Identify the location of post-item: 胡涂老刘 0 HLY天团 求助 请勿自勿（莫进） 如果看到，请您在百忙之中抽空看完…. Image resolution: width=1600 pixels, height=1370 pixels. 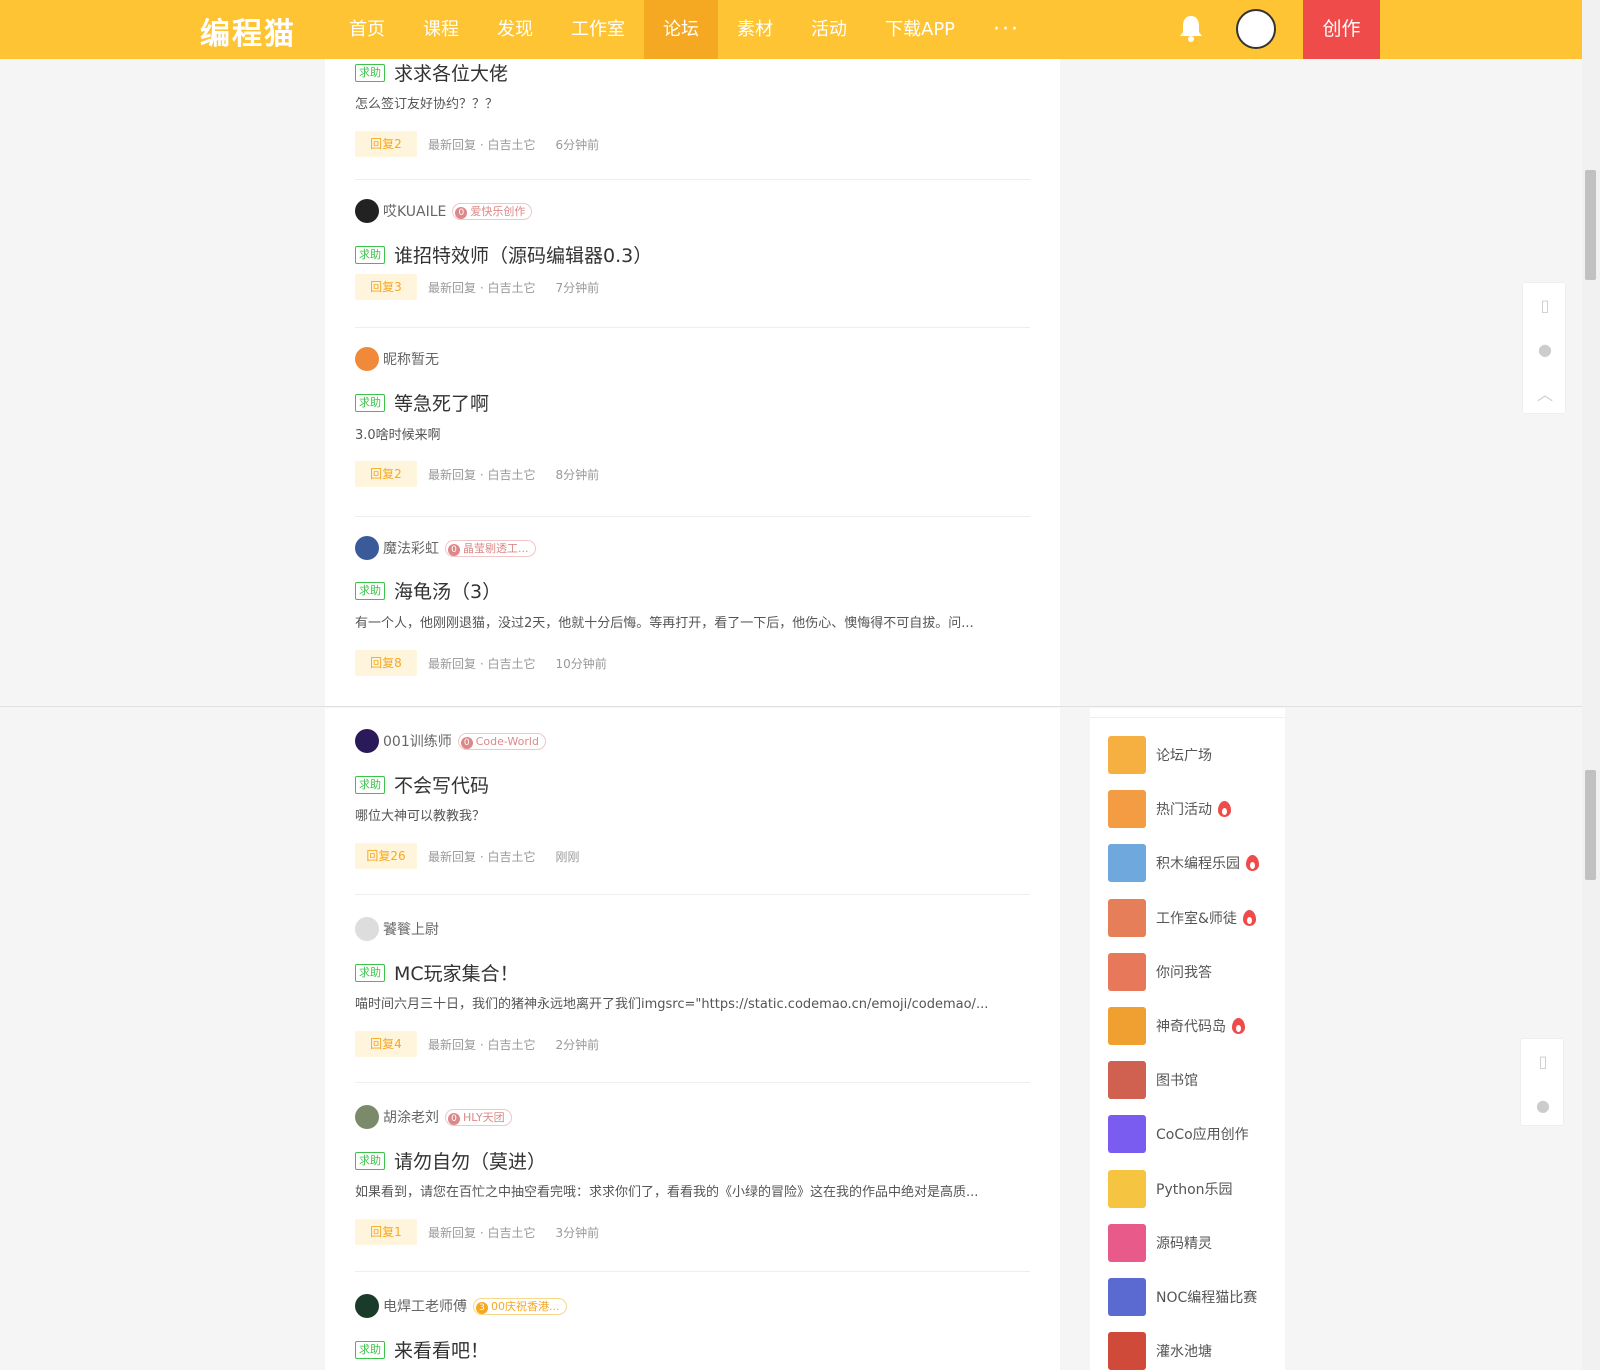
(692, 1185).